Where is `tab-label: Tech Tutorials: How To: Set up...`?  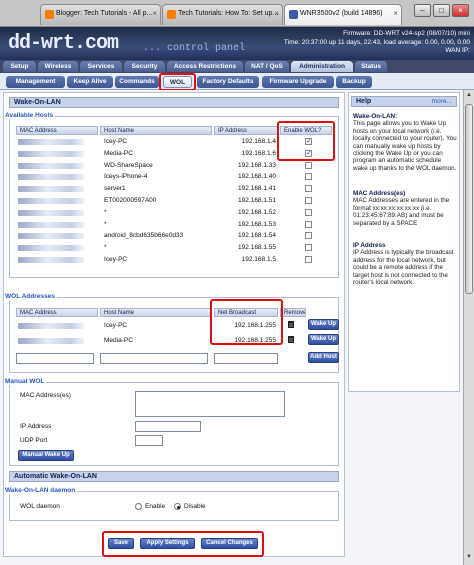 tab-label: Tech Tutorials: How To: Set up... is located at coordinates (228, 13).